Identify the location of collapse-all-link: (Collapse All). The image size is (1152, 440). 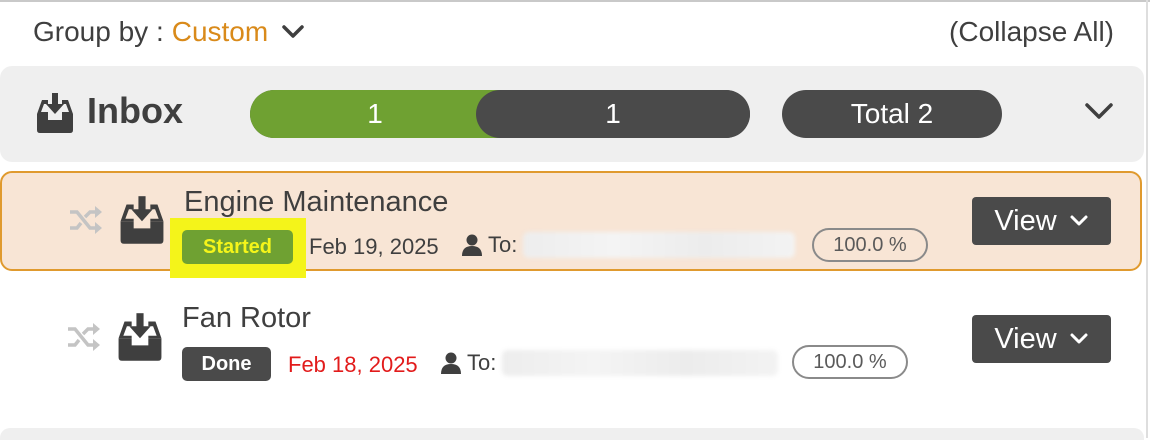
(1031, 32).